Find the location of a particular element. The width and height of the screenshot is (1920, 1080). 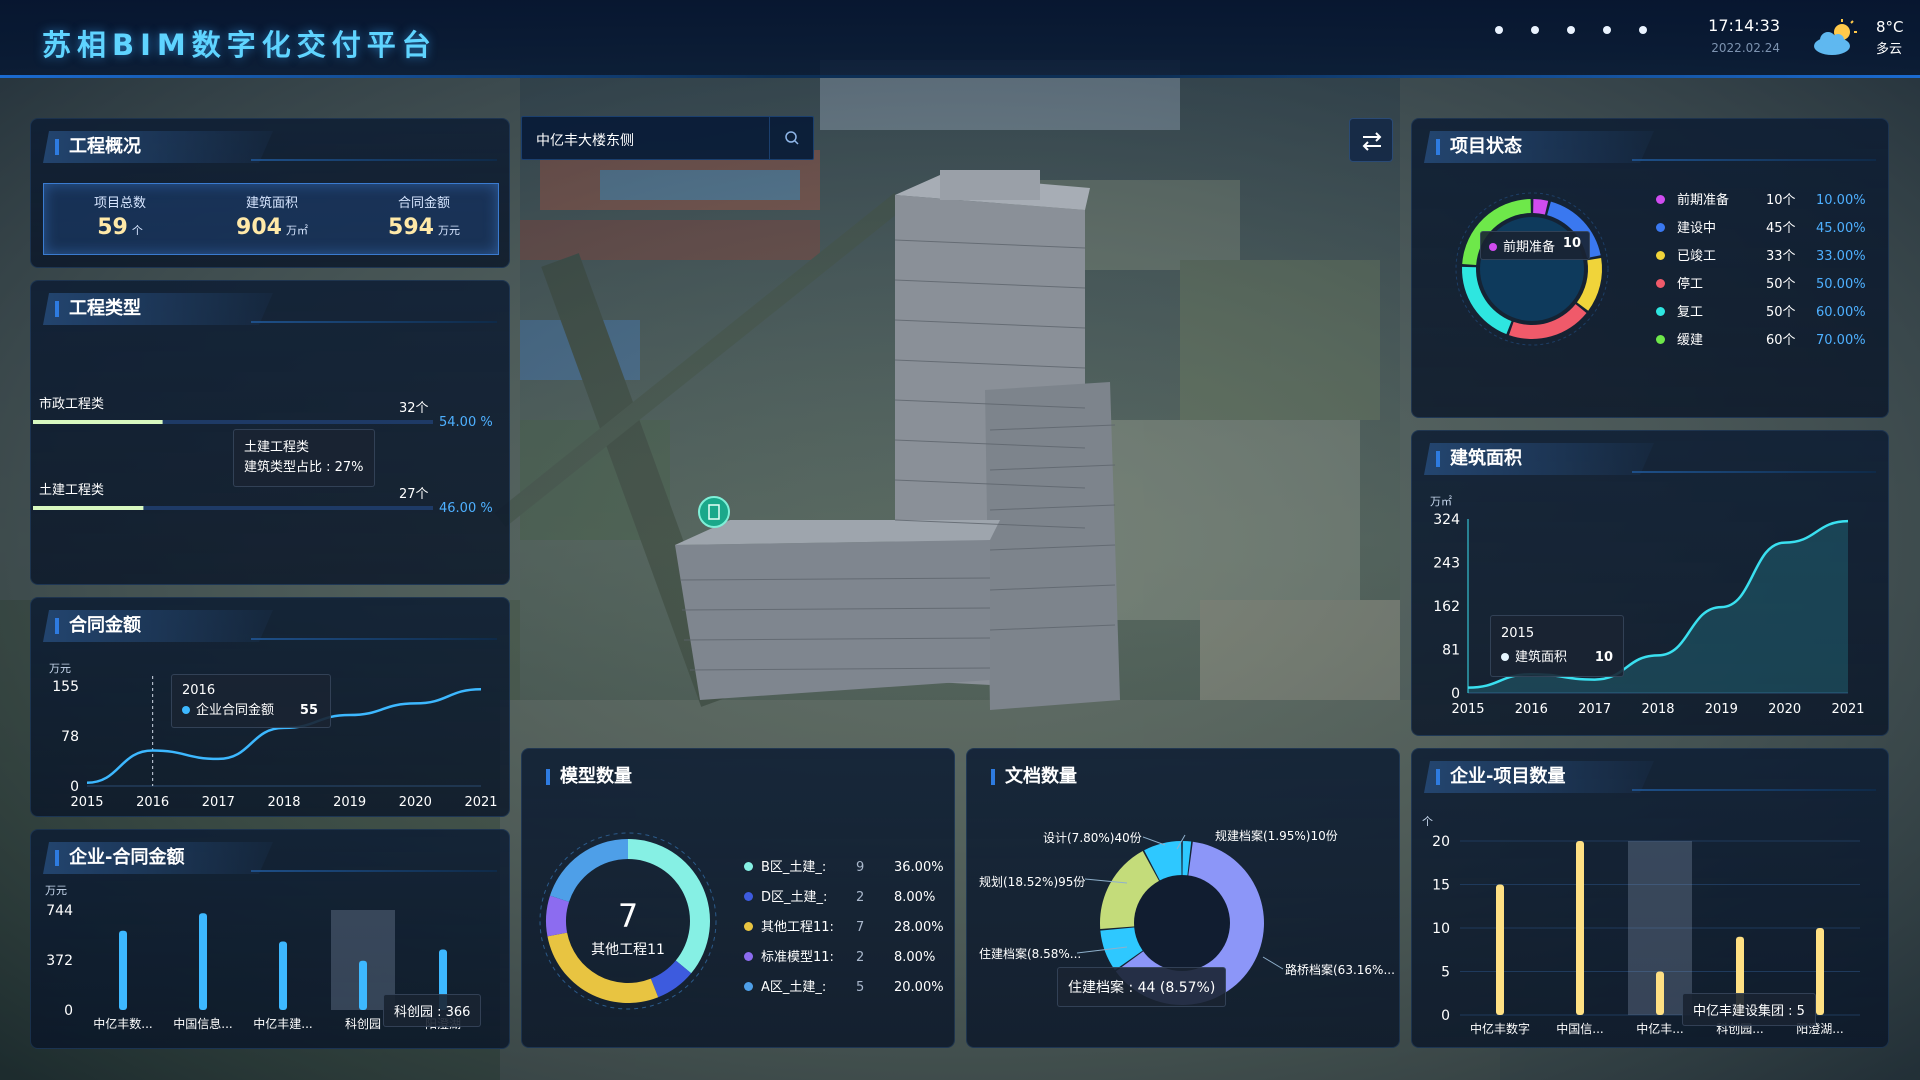

legend-item: B区_土建_: 9 36.00% is located at coordinates (847, 868).